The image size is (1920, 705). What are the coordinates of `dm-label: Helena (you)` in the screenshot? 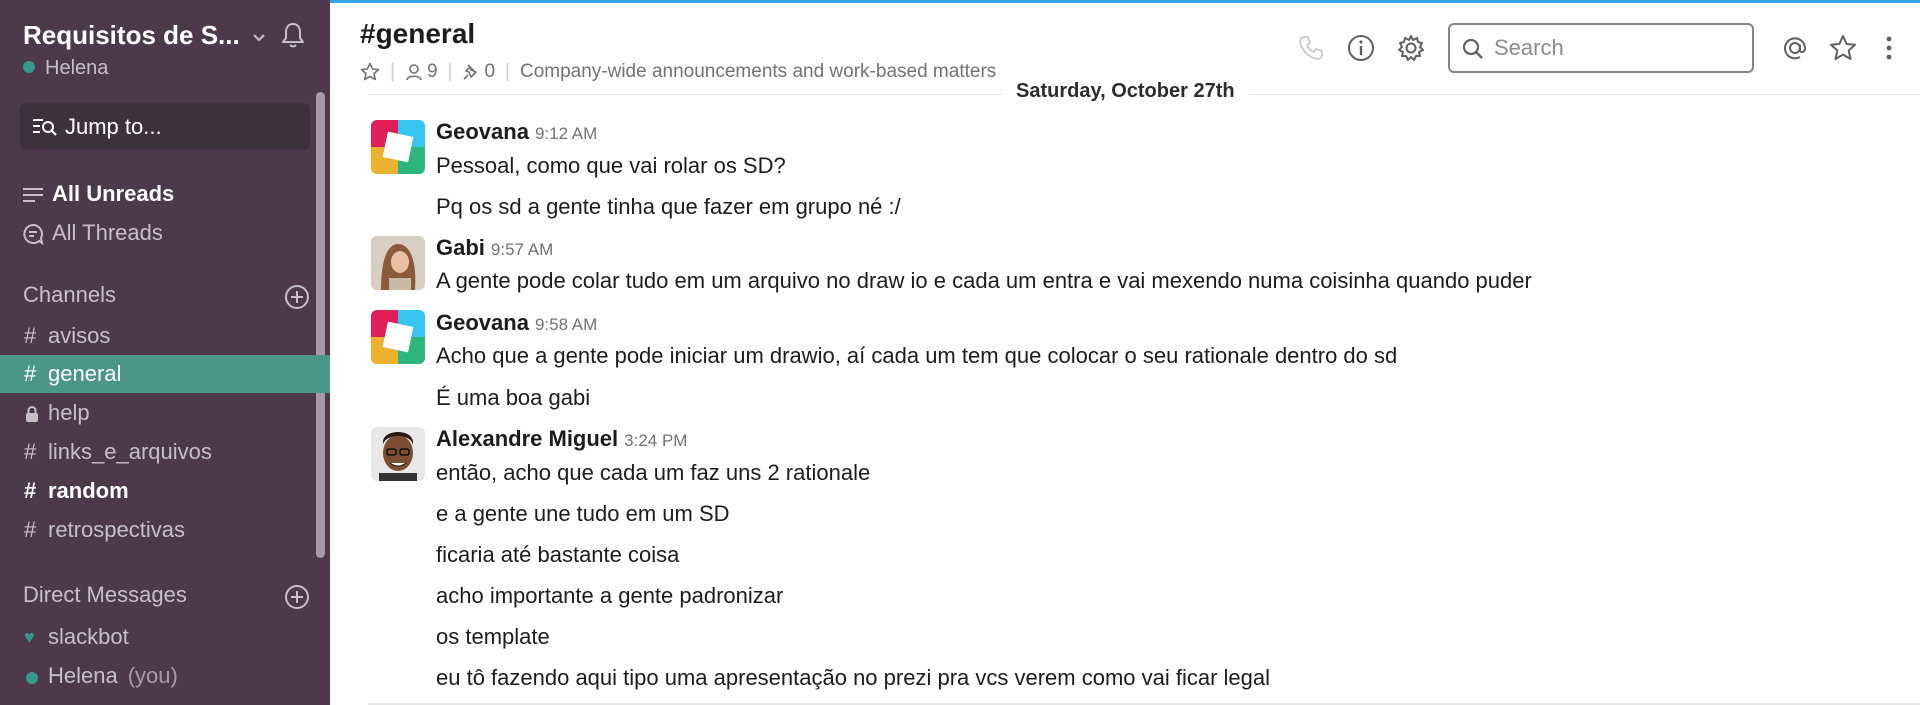 It's located at (113, 676).